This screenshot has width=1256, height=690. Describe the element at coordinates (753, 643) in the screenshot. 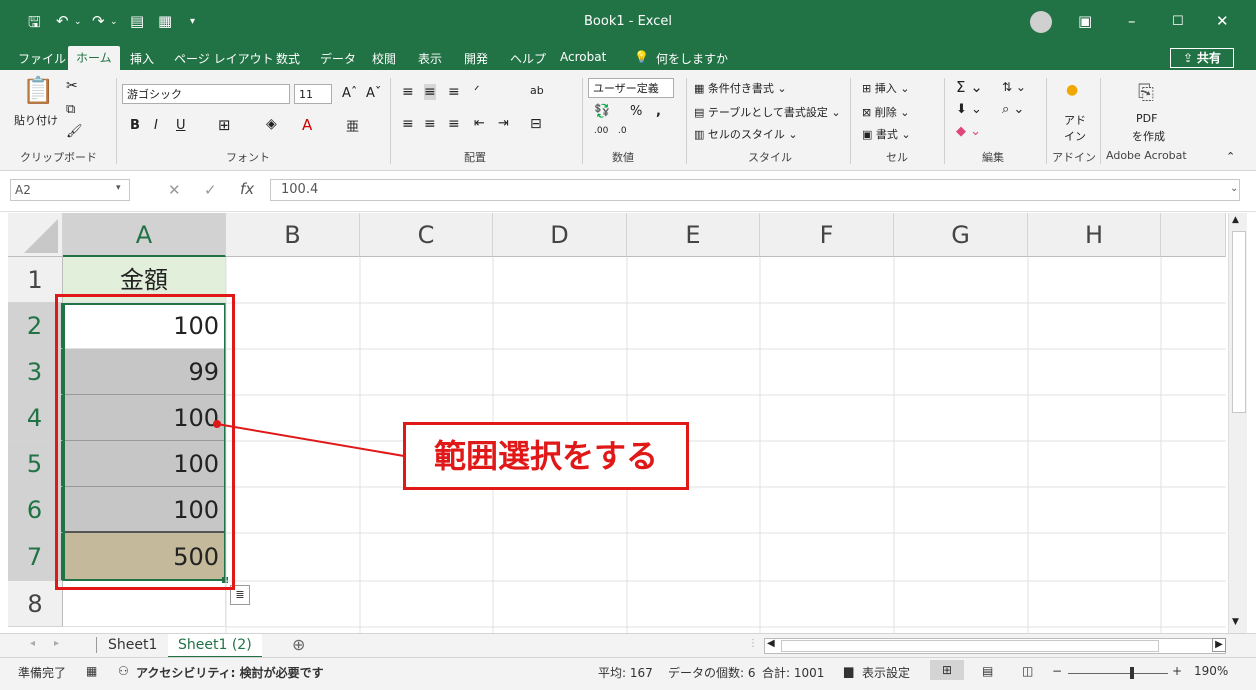

I see `tab-splitter-icon: ⋮` at that location.